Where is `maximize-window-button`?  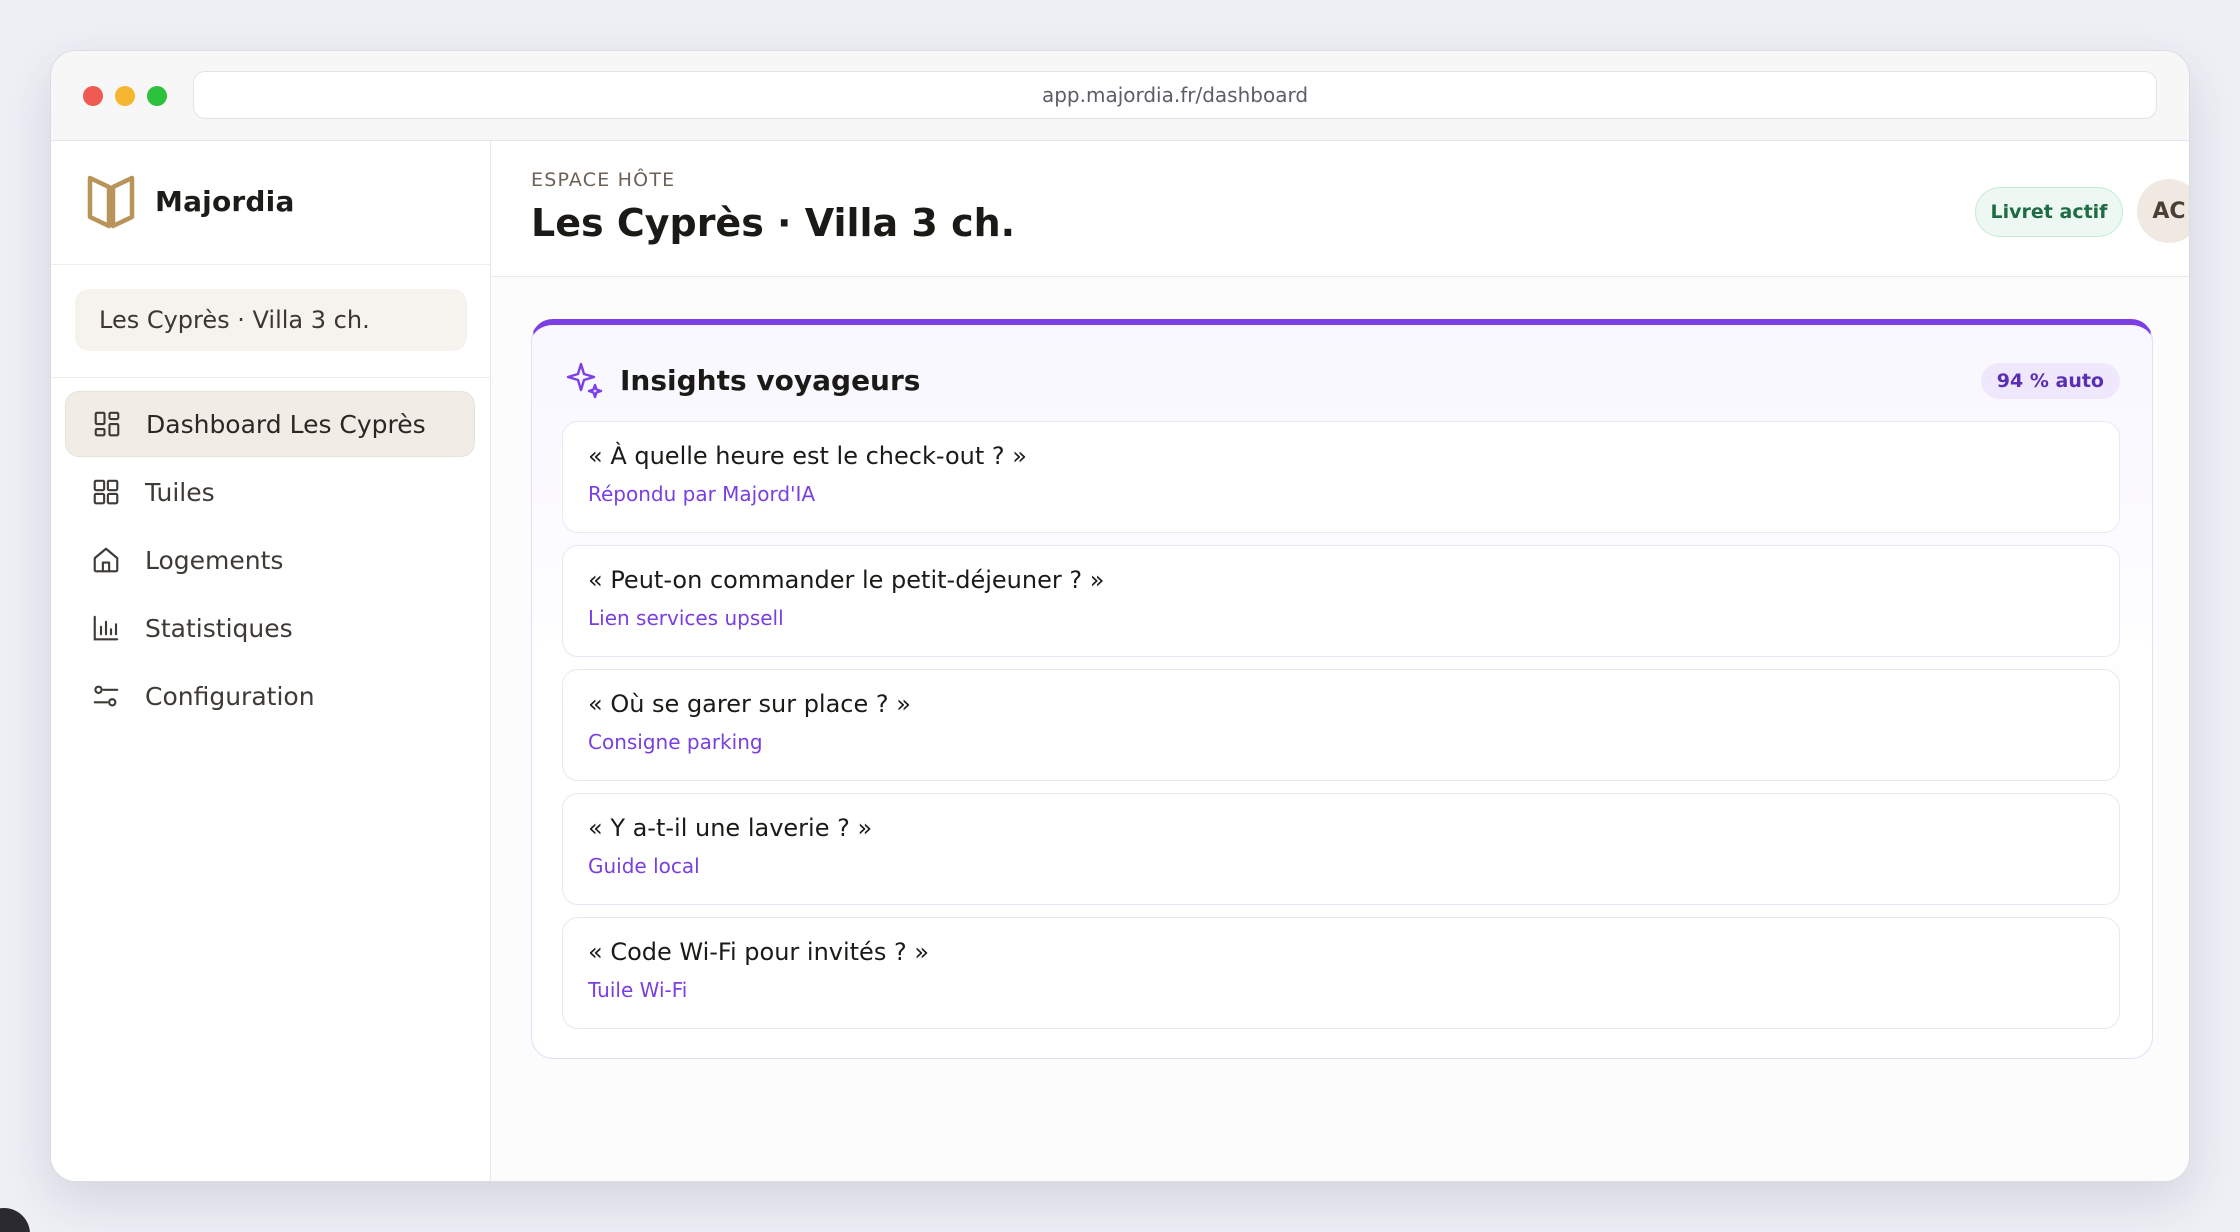
maximize-window-button is located at coordinates (157, 96).